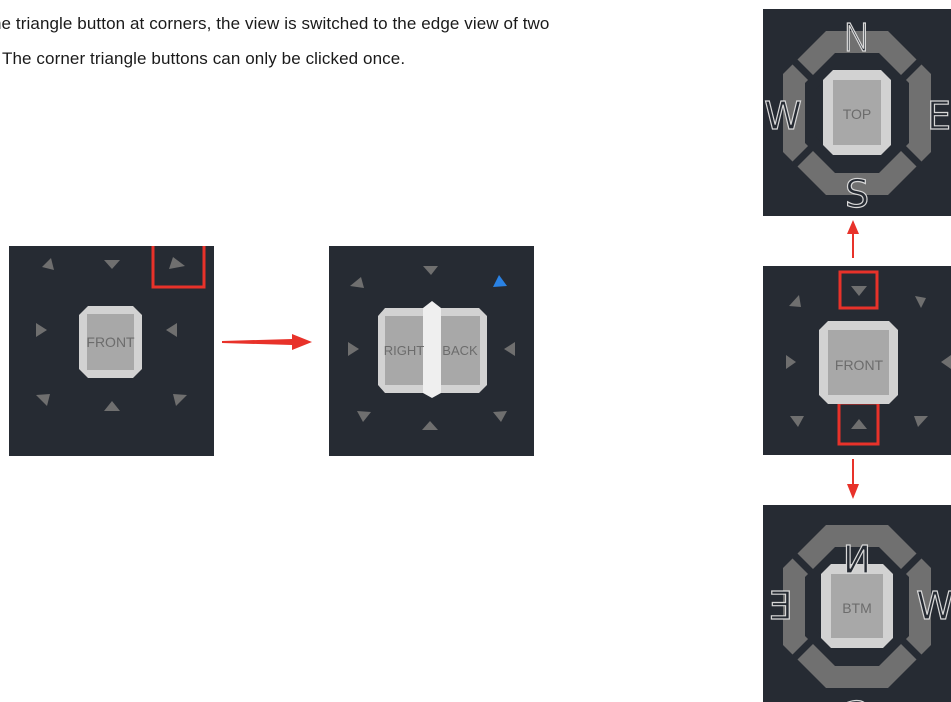 The width and height of the screenshot is (951, 702). I want to click on transition-arrow-up, so click(853, 239).